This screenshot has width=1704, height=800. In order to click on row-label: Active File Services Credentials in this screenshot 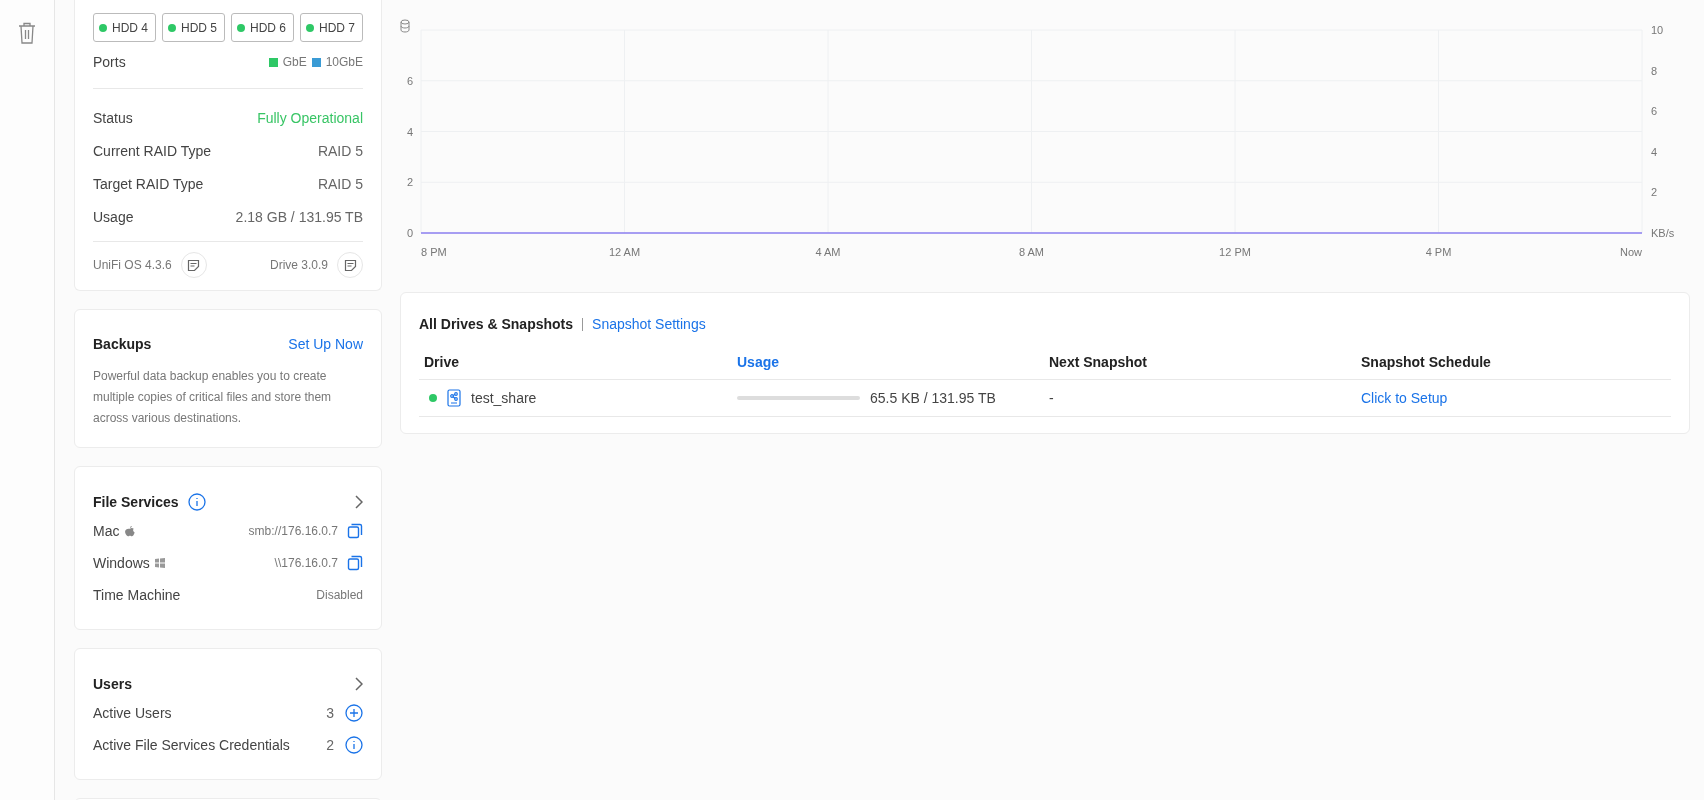, I will do `click(191, 745)`.